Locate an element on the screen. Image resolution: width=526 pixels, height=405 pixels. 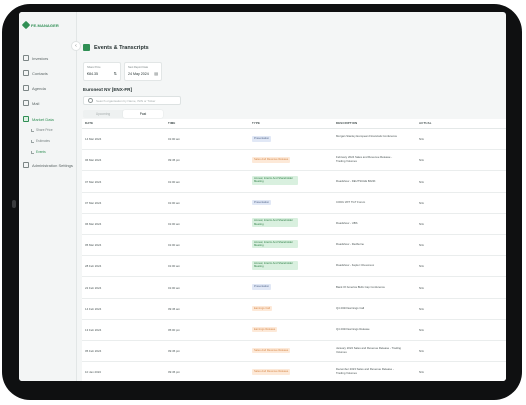
event-description: Roadshow - DEUTSCHE BANK is located at coordinates (356, 180).